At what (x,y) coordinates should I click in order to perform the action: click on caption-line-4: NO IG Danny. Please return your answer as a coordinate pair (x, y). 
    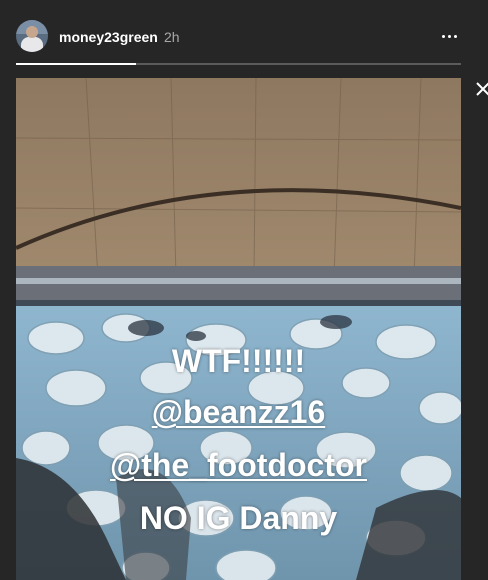
    Looking at the image, I should click on (238, 518).